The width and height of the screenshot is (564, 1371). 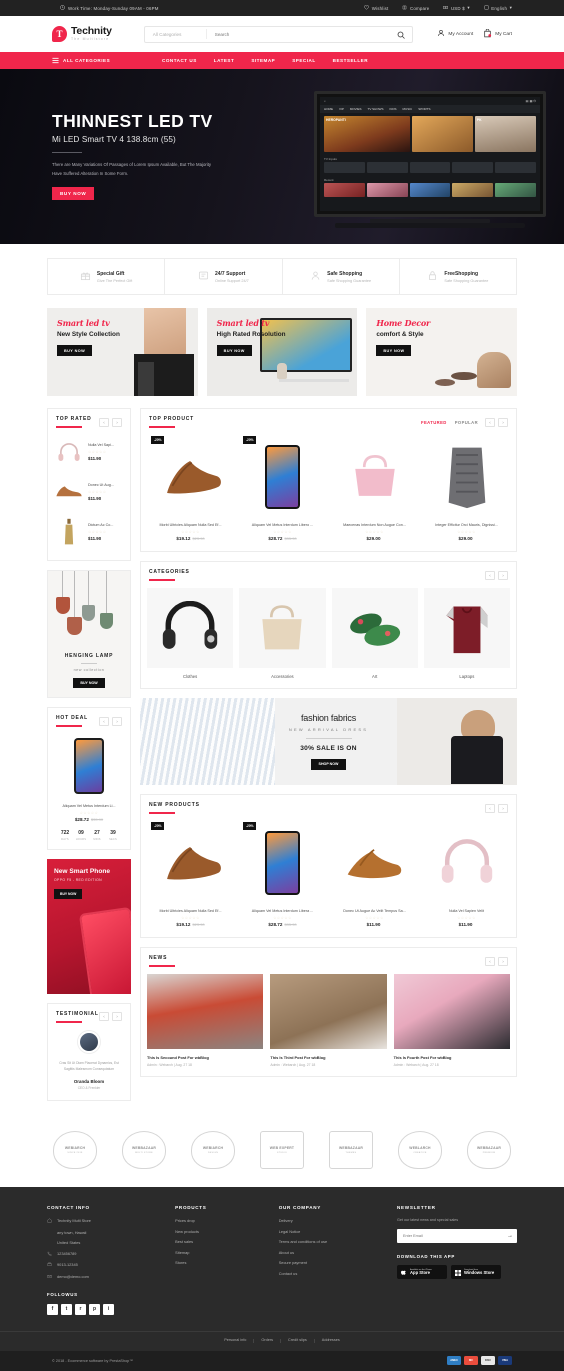 I want to click on nav-item-latest: LATEST, so click(x=224, y=60).